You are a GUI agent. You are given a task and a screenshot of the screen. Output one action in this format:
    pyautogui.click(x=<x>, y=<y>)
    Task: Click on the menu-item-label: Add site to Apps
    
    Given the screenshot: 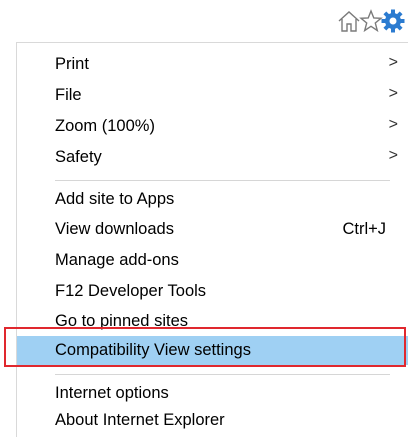 What is the action you would take?
    pyautogui.click(x=115, y=199)
    